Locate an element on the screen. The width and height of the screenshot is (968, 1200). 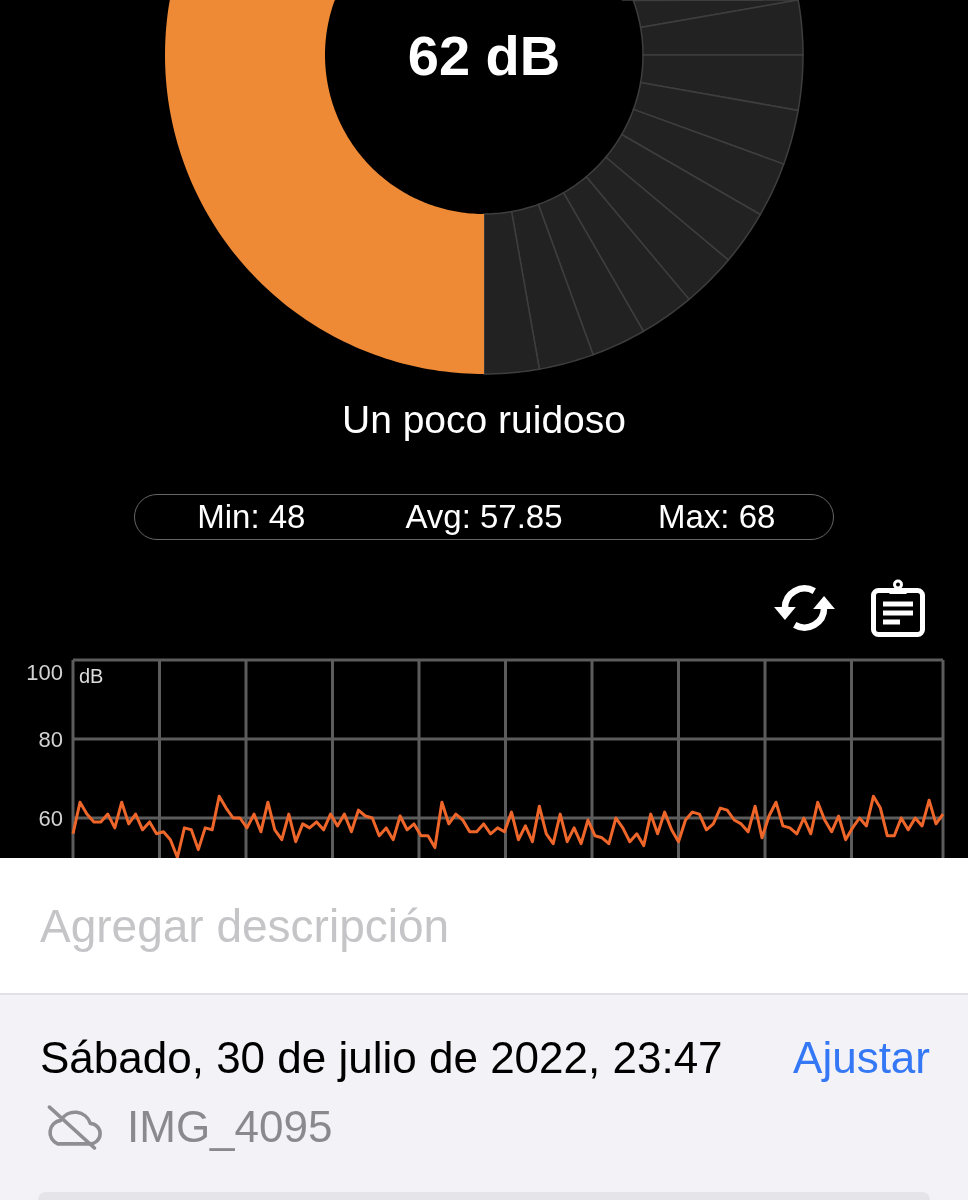
stat-text: Min: 48 is located at coordinates (251, 517).